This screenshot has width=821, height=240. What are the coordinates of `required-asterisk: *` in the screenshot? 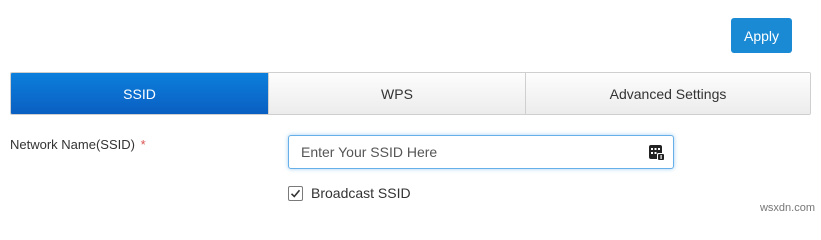 It's located at (143, 144).